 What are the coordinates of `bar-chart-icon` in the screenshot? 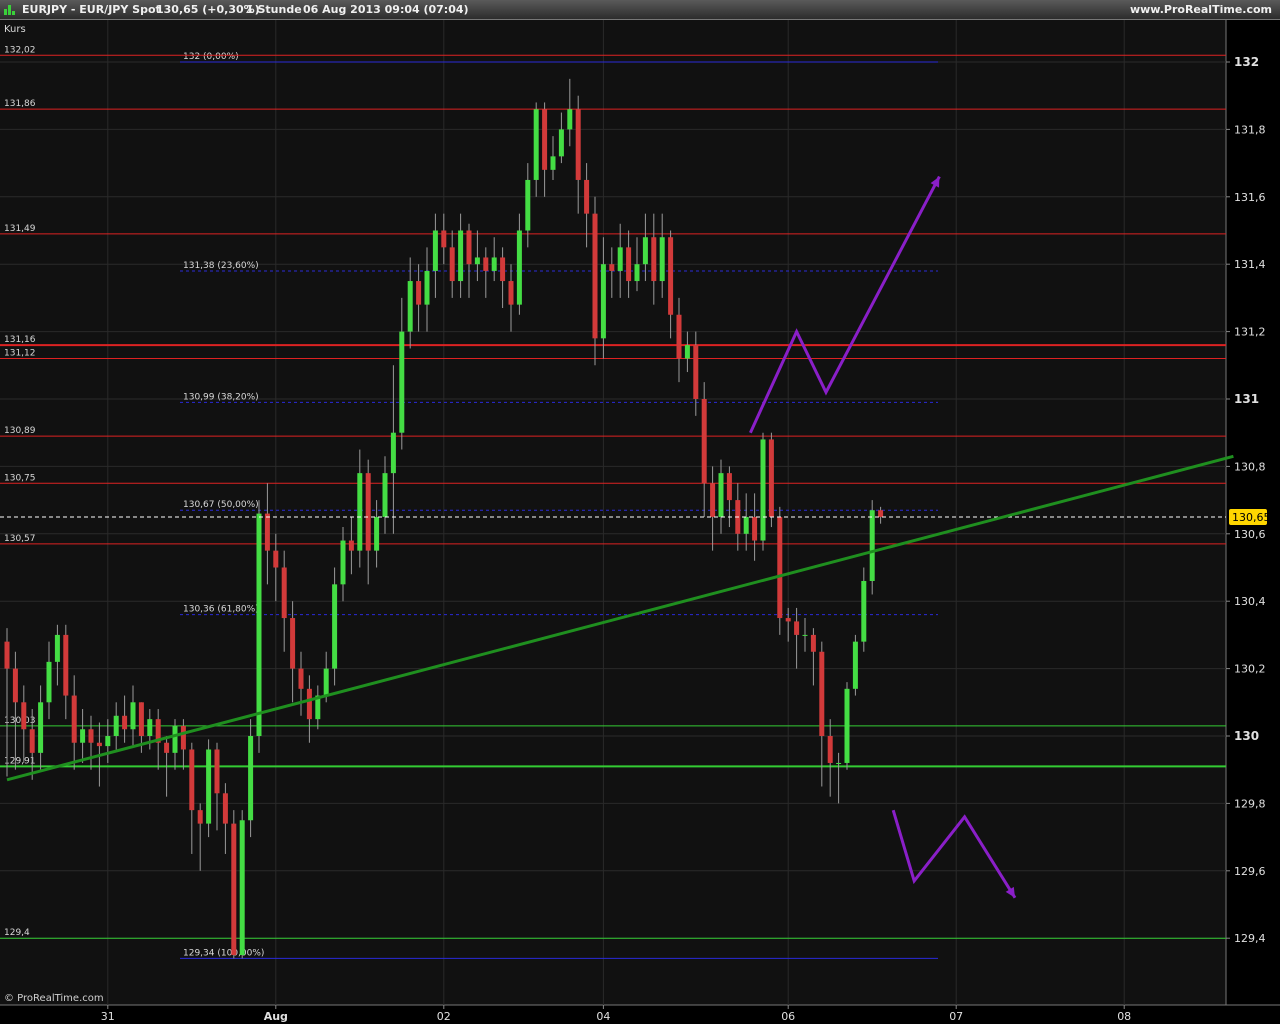 It's located at (10, 10).